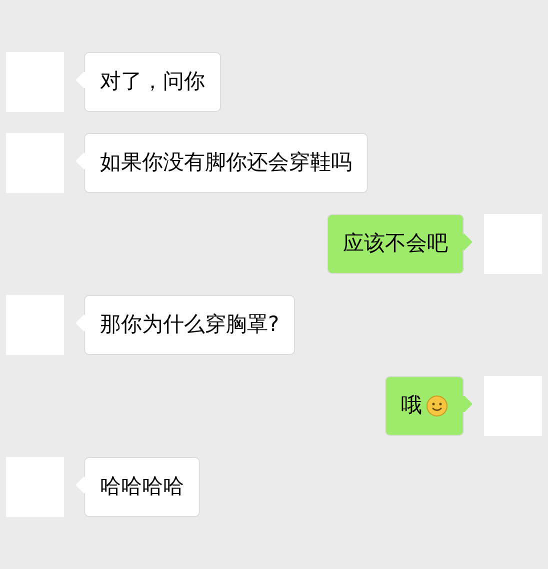 This screenshot has height=569, width=548. I want to click on smiley-icon, so click(437, 406).